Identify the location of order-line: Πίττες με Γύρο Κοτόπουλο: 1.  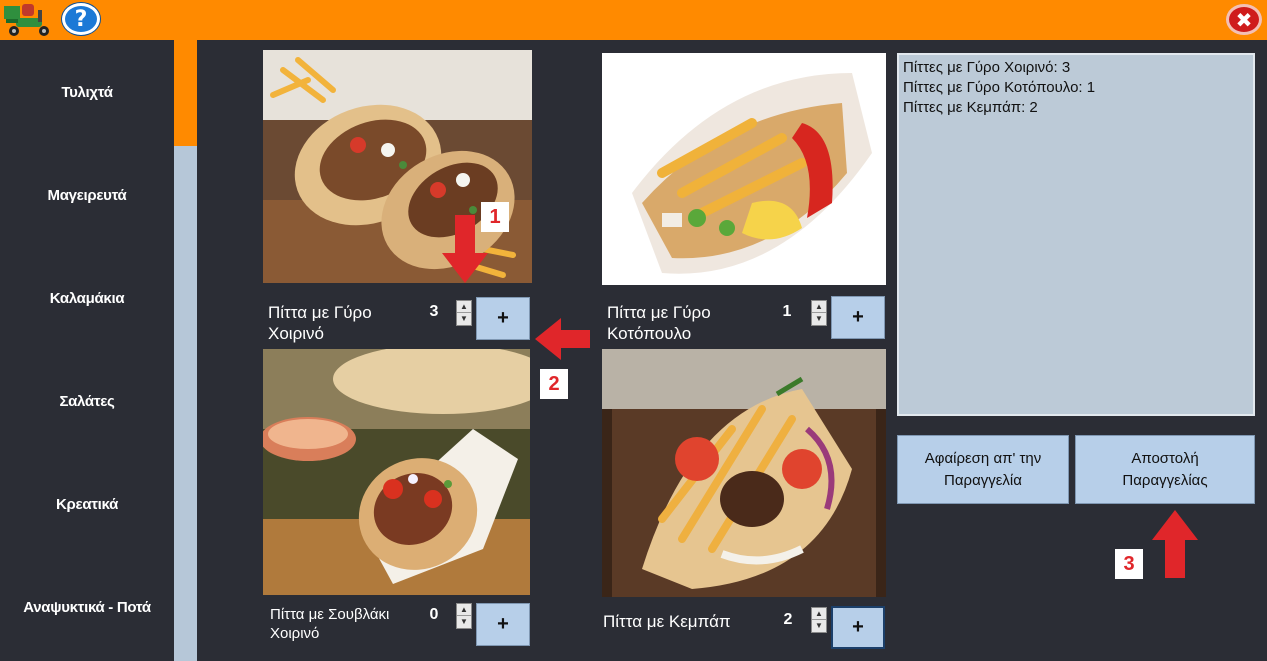
(999, 87).